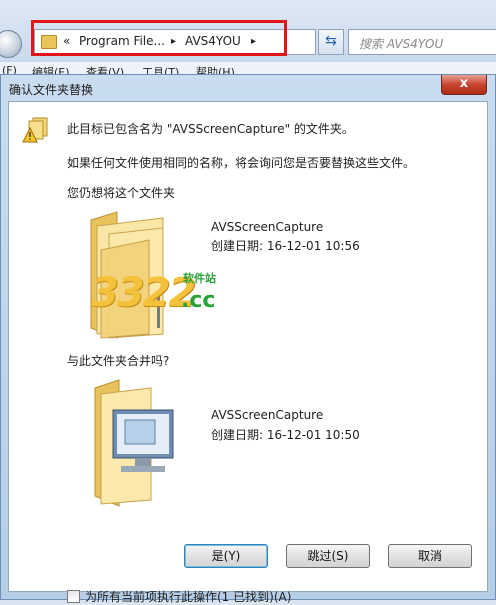  Describe the element at coordinates (331, 42) in the screenshot. I see `refresh-icon: ⇆` at that location.